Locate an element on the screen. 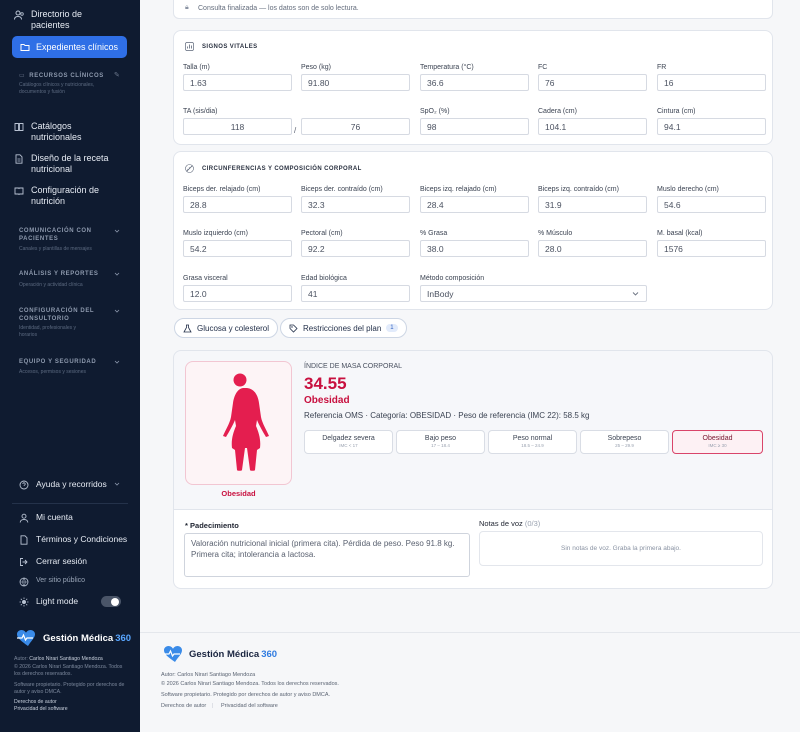  biceps-left-relaxed-field: Biceps izq. relajado (cm) 28.4 is located at coordinates (474, 199).